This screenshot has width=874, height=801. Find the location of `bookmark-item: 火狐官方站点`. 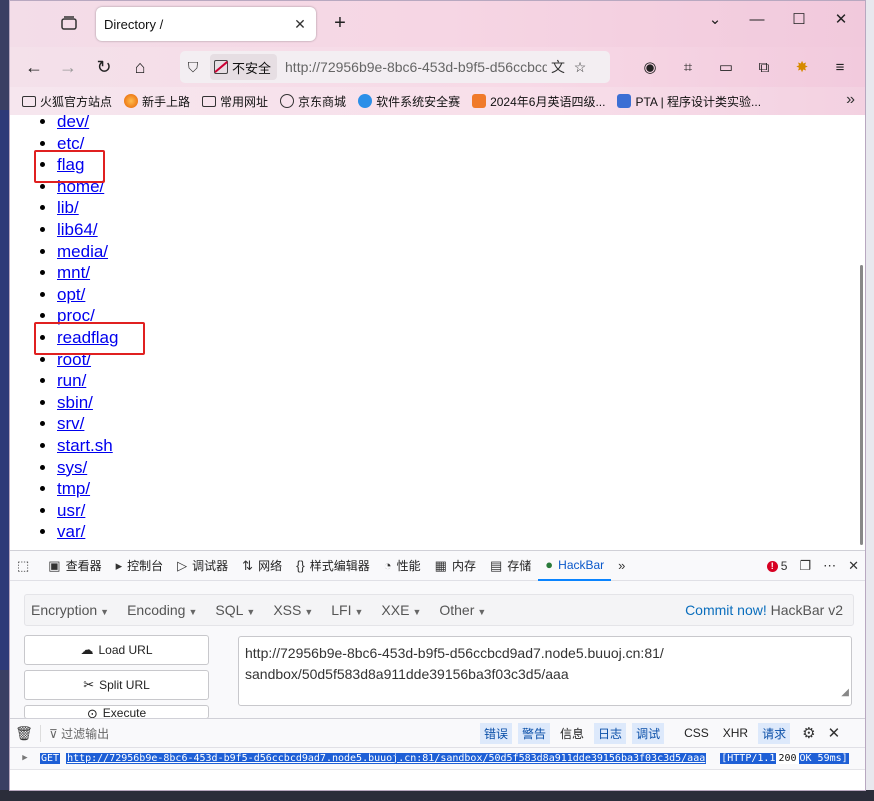

bookmark-item: 火狐官方站点 is located at coordinates (67, 101).